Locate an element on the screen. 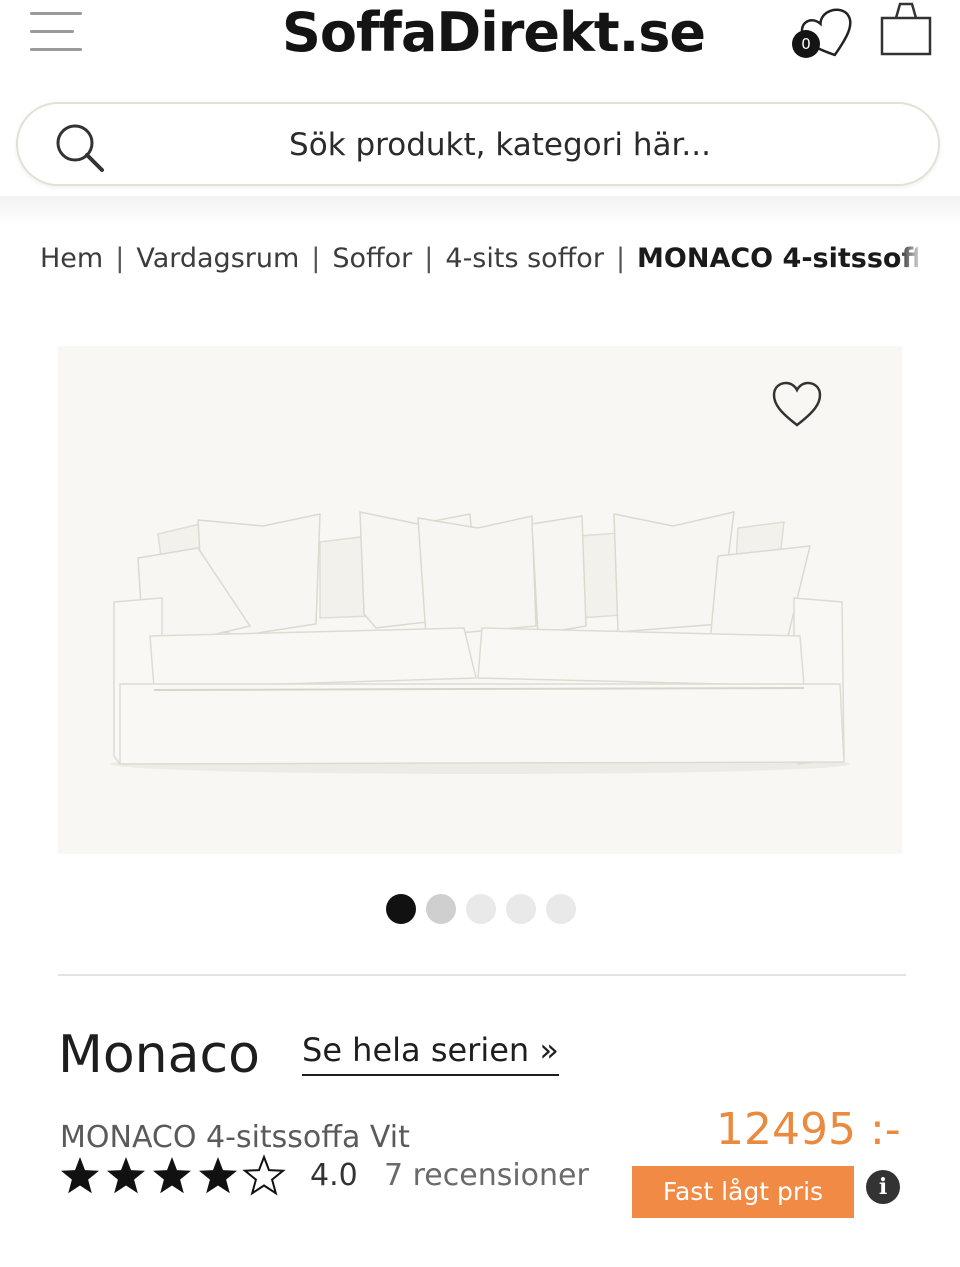 Image resolution: width=960 pixels, height=1267 pixels. heart-outline-icon is located at coordinates (797, 405).